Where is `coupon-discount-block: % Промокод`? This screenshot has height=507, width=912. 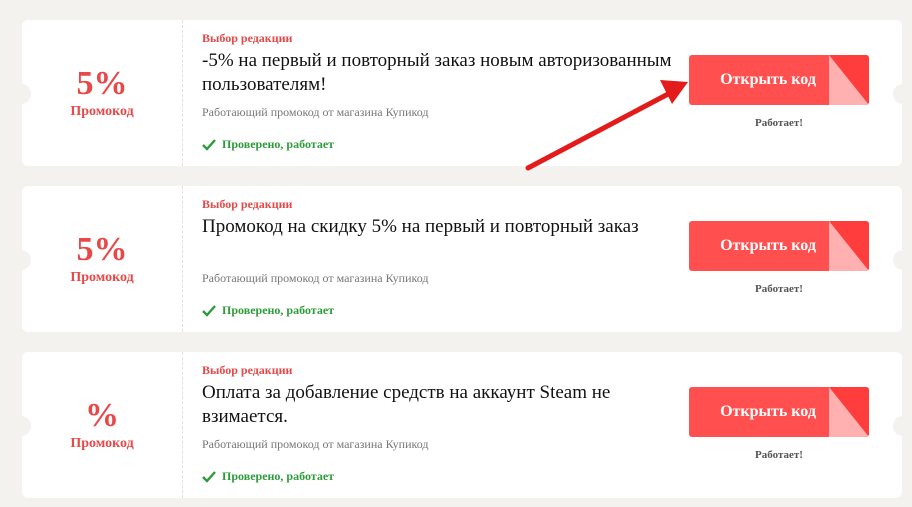 coupon-discount-block: % Промокод is located at coordinates (102, 425).